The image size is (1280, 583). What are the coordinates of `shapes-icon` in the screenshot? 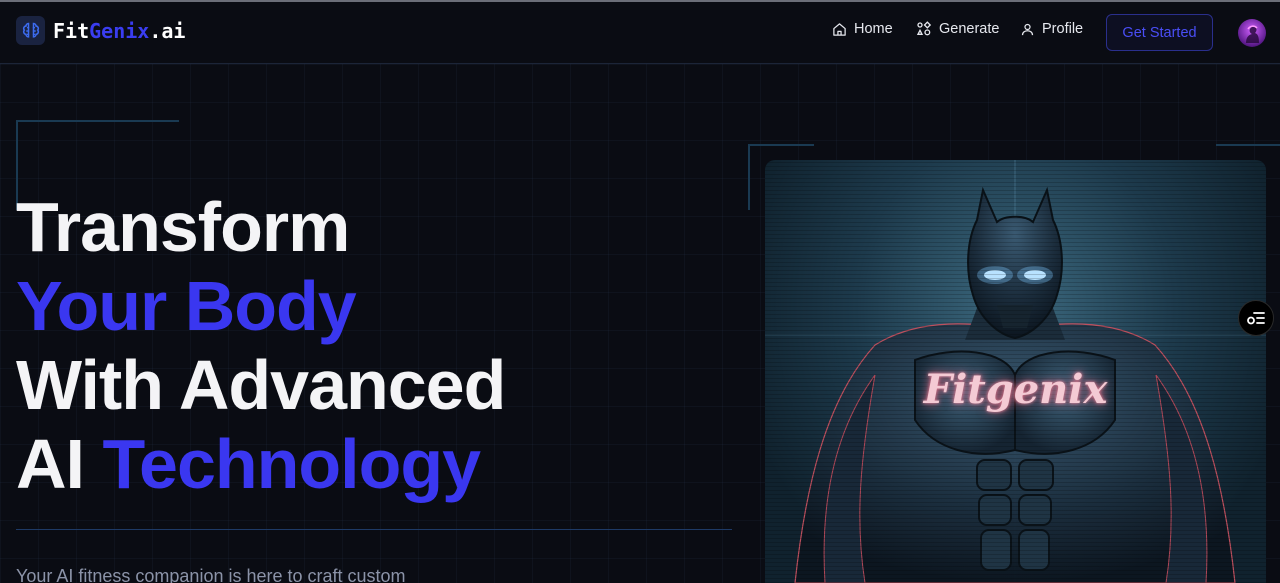 It's located at (924, 28).